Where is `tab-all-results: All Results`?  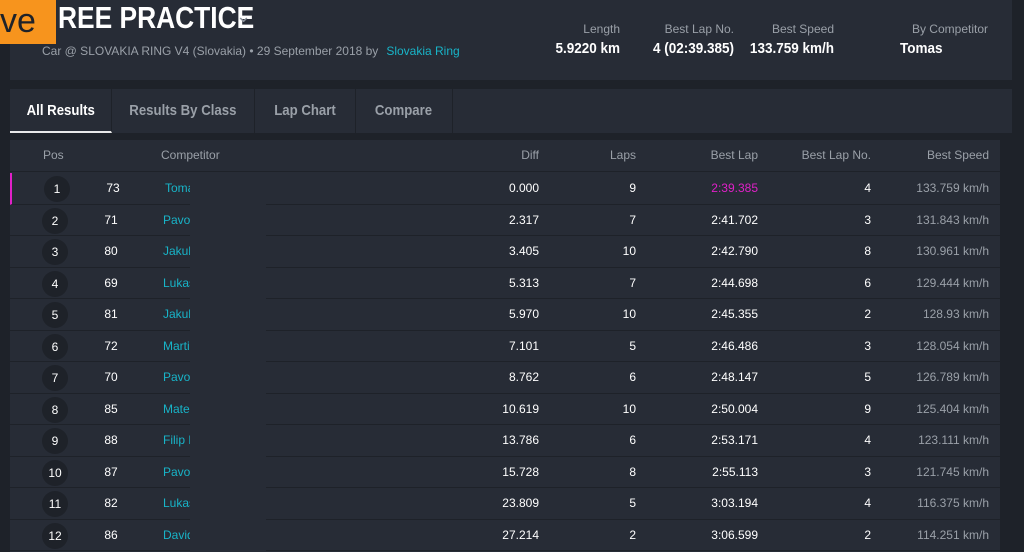 tab-all-results: All Results is located at coordinates (61, 111).